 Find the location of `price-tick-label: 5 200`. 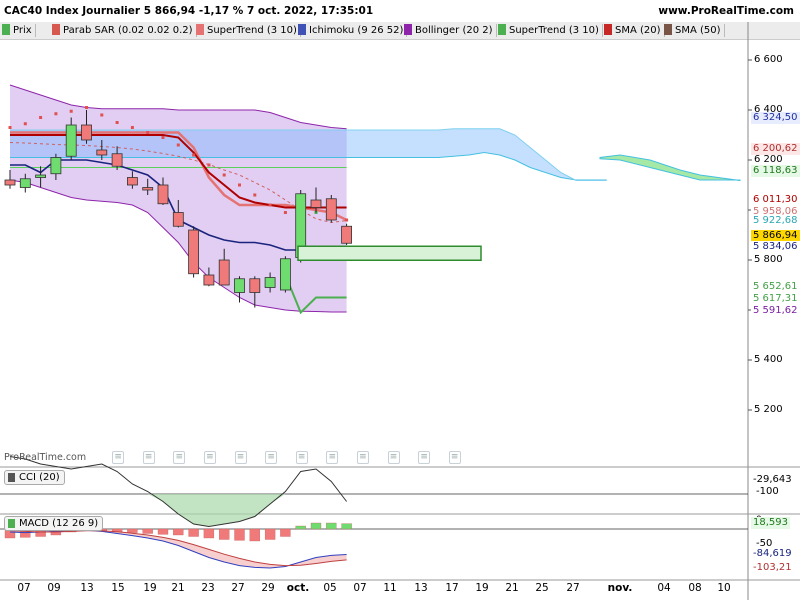

price-tick-label: 5 200 is located at coordinates (768, 409).